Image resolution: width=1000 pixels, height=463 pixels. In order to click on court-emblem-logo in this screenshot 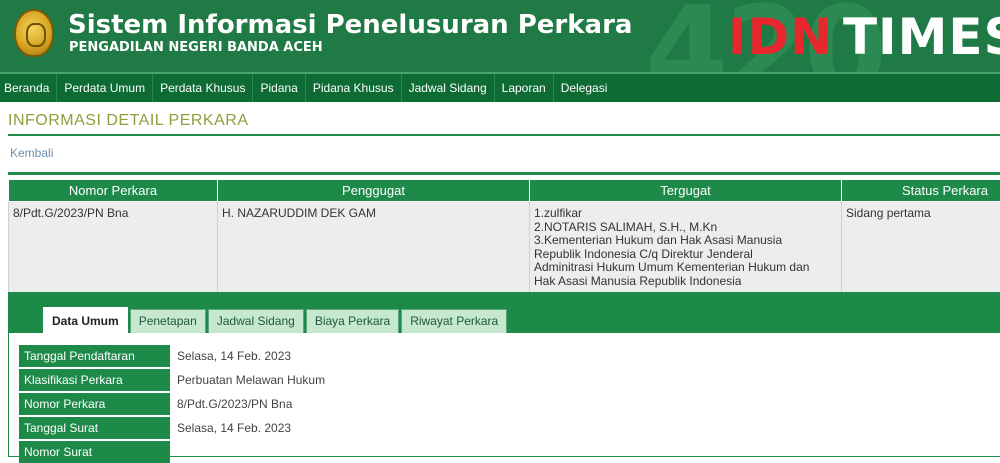, I will do `click(34, 33)`.